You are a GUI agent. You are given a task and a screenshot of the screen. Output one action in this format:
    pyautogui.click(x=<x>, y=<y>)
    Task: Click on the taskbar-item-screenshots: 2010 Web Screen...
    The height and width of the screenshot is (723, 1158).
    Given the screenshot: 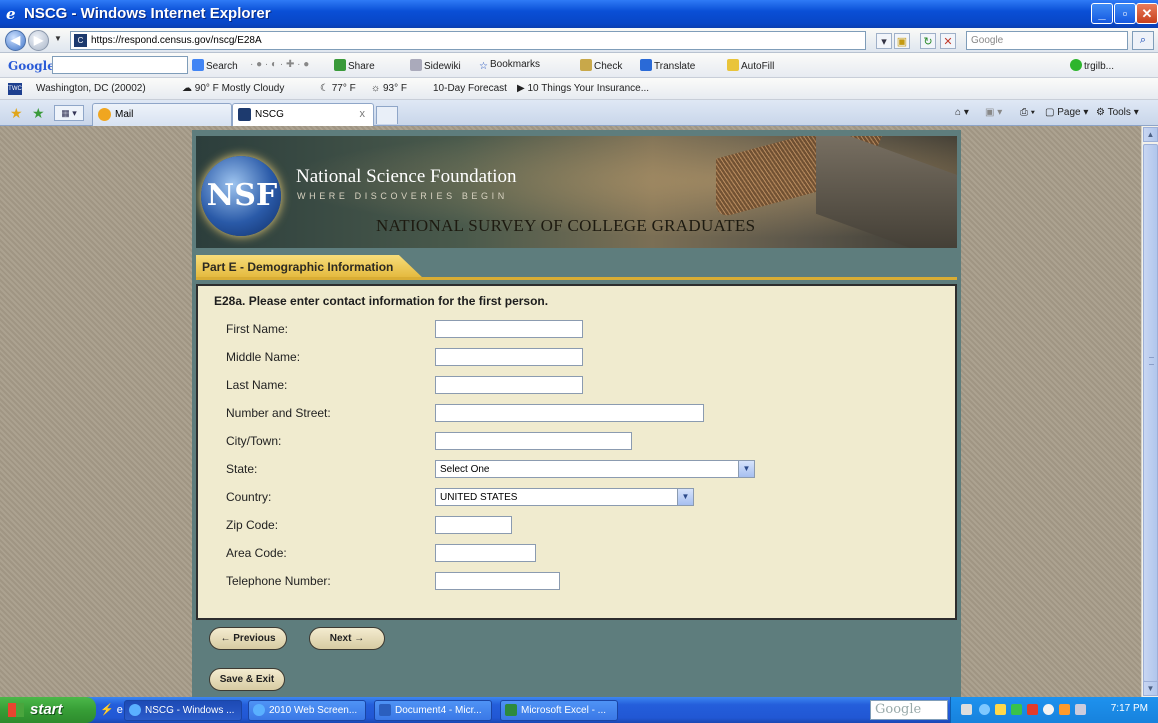 What is the action you would take?
    pyautogui.click(x=307, y=710)
    